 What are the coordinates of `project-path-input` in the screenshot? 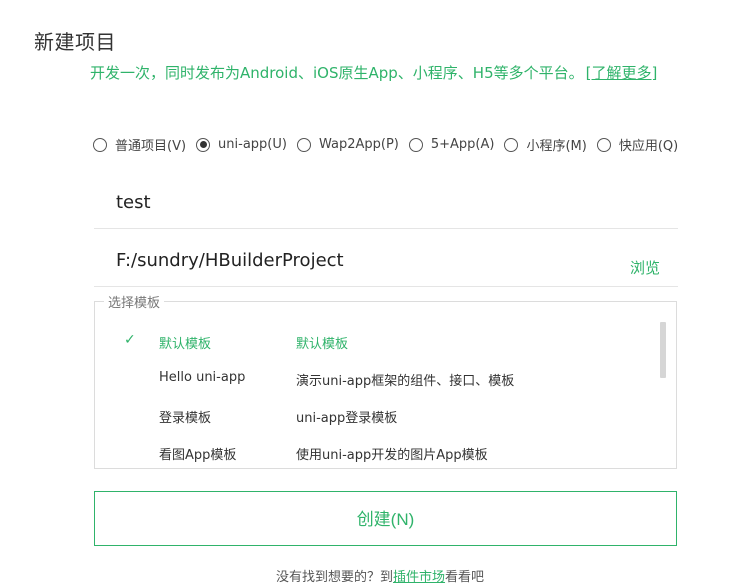 It's located at (366, 260).